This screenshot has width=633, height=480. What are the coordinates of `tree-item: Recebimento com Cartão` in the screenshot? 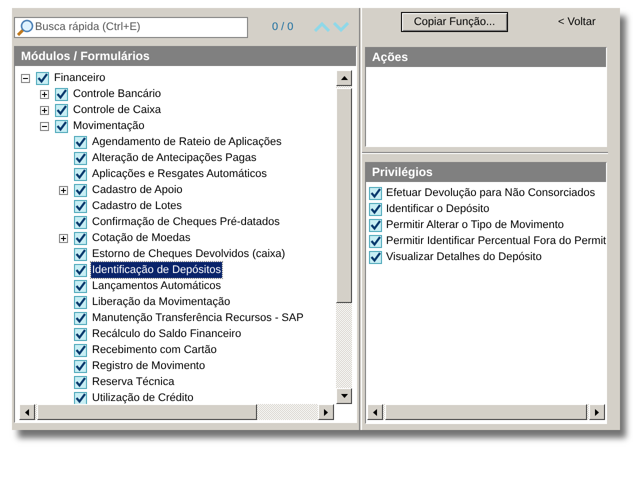 It's located at (154, 350).